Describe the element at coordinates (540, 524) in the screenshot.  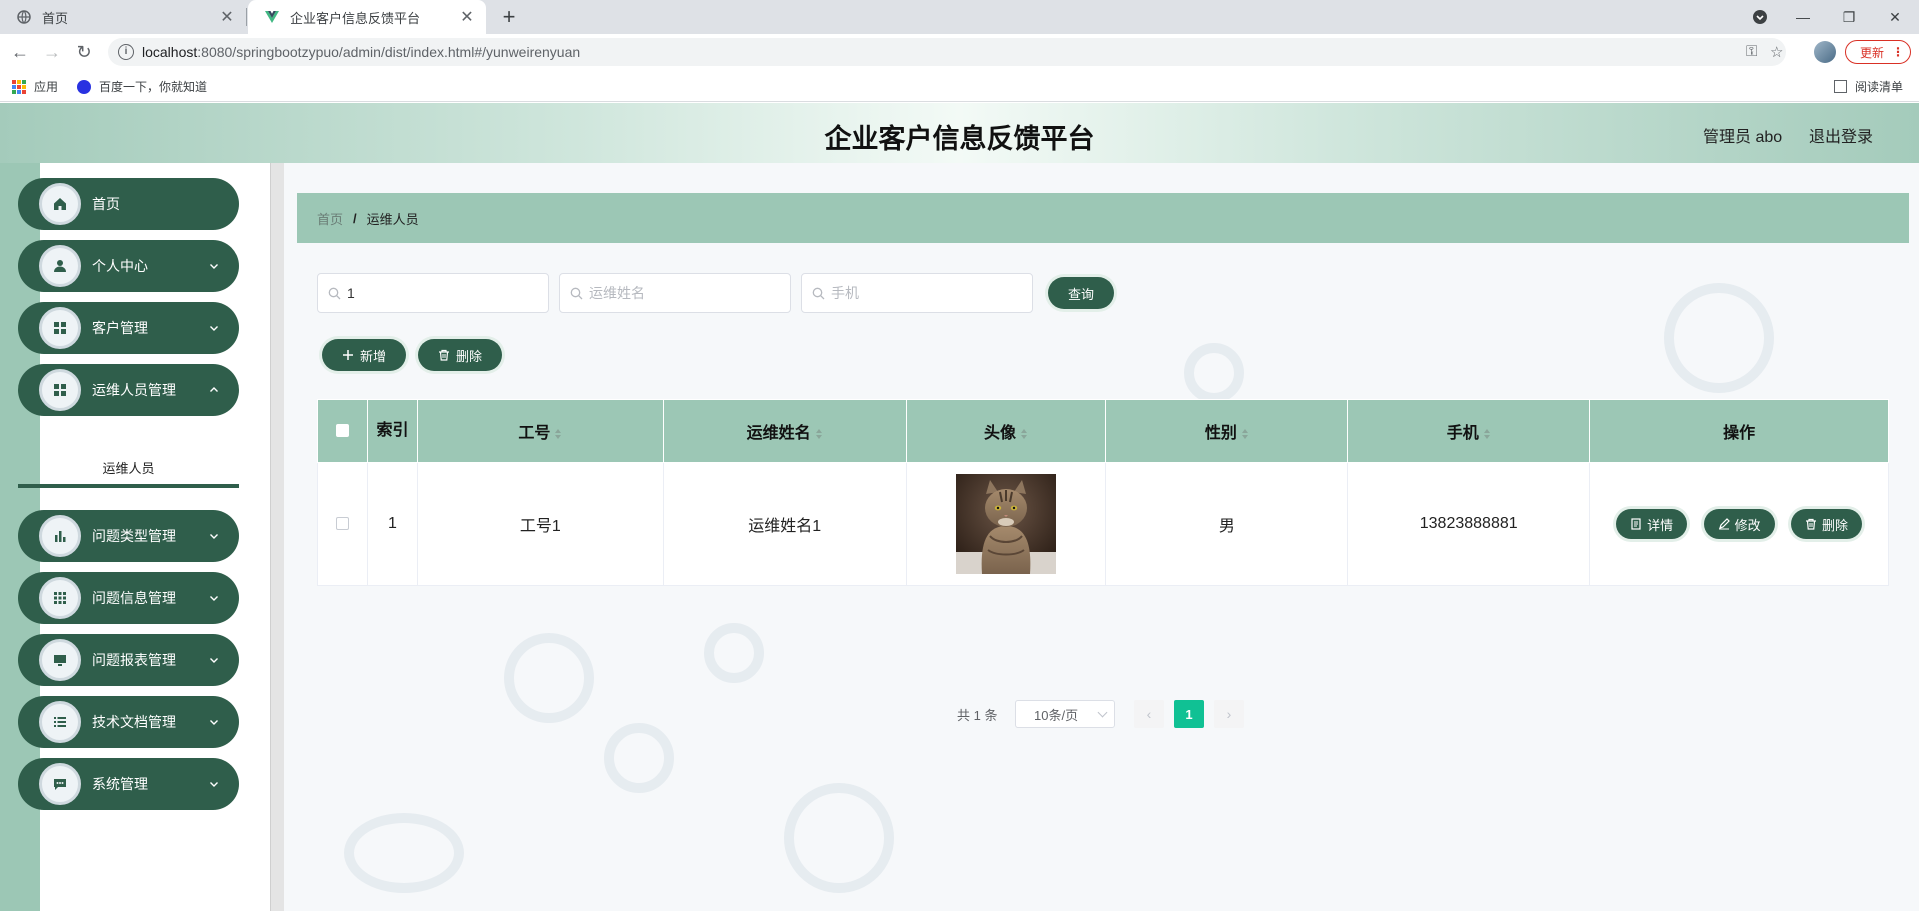
I see `cell-job-no: 工号1` at that location.